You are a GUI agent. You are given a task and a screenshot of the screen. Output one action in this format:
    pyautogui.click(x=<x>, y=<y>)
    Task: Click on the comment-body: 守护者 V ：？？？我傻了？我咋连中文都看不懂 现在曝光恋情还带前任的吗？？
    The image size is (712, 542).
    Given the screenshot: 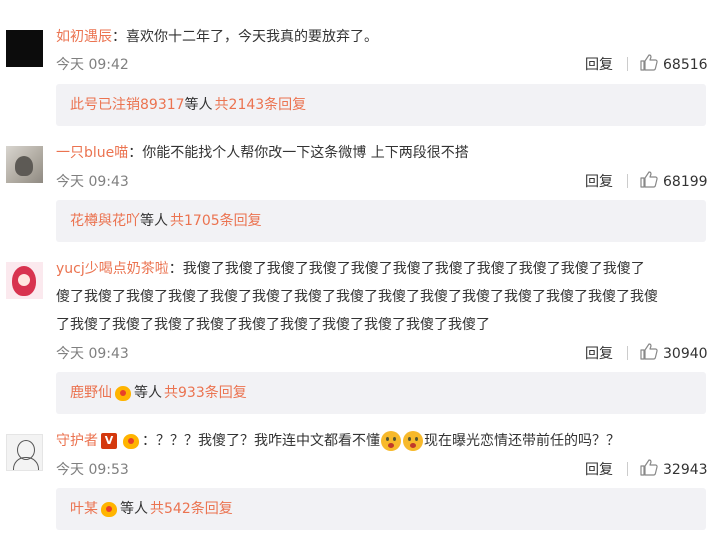 What is the action you would take?
    pyautogui.click(x=380, y=441)
    